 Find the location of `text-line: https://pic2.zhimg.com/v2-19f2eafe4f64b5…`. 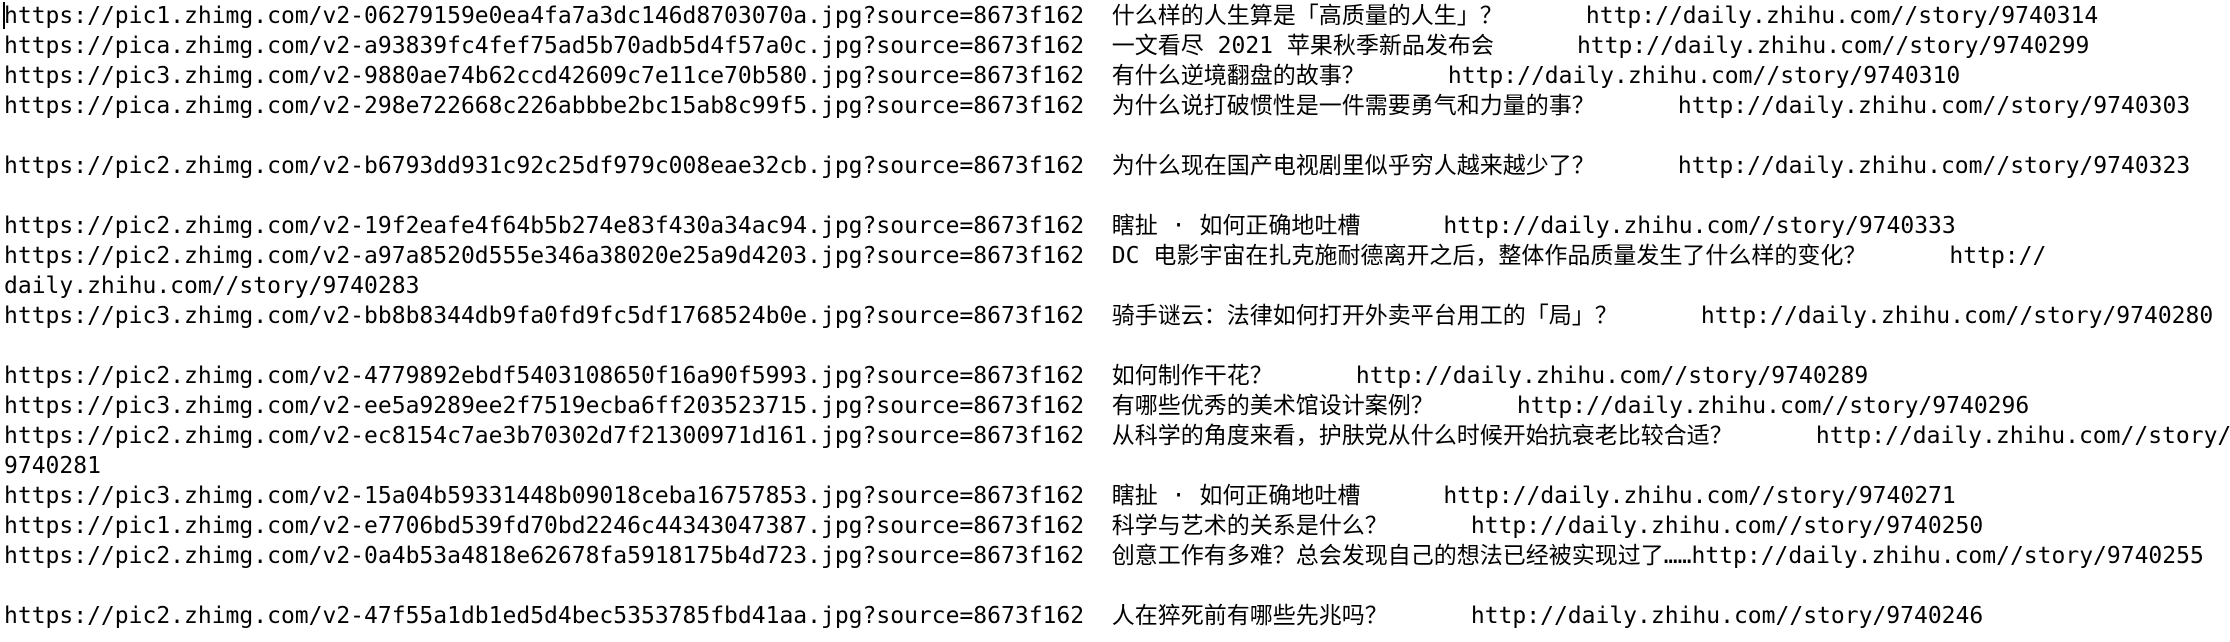

text-line: https://pic2.zhimg.com/v2-19f2eafe4f64b5… is located at coordinates (980, 226).